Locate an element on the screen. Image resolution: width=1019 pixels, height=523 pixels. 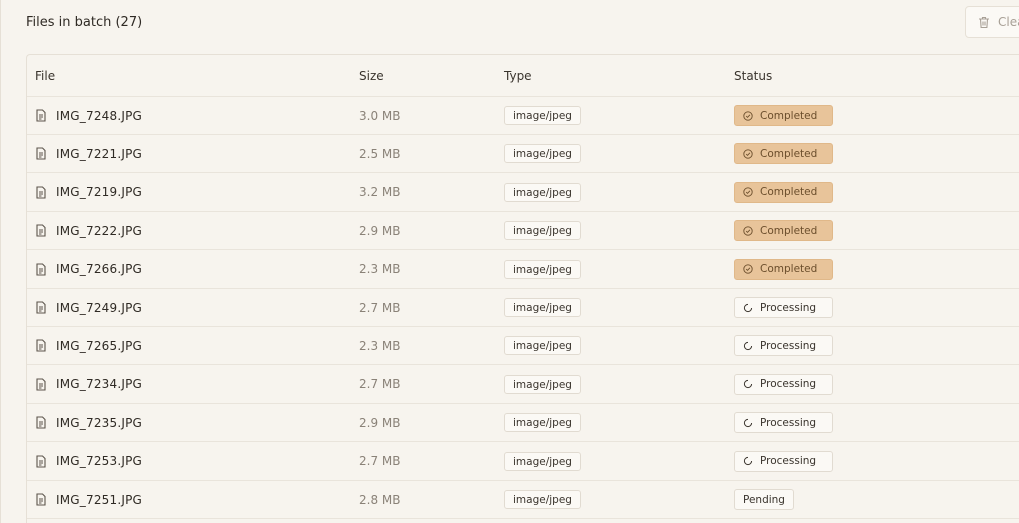
file-cell: IMG_7266.JPG is located at coordinates (88, 269).